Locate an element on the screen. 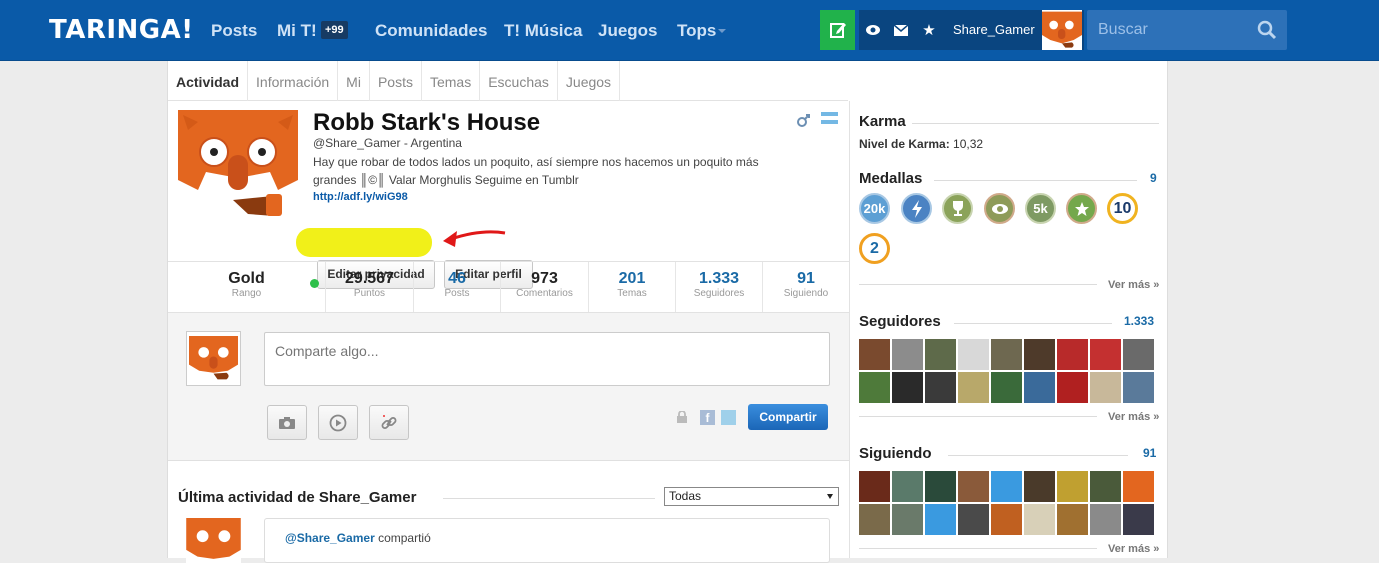  stat-seguidores: 1.333 Seguidores is located at coordinates (719, 287).